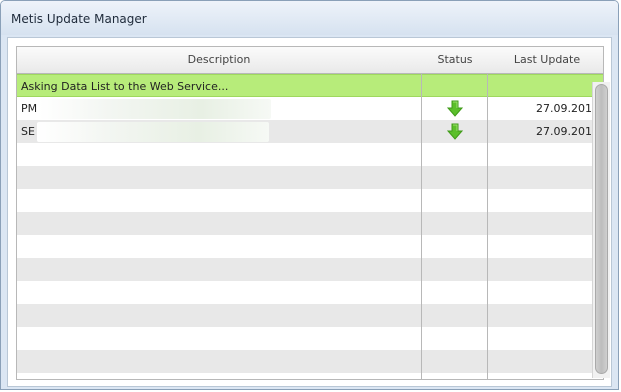  I want to click on cell-last-update, so click(544, 86).